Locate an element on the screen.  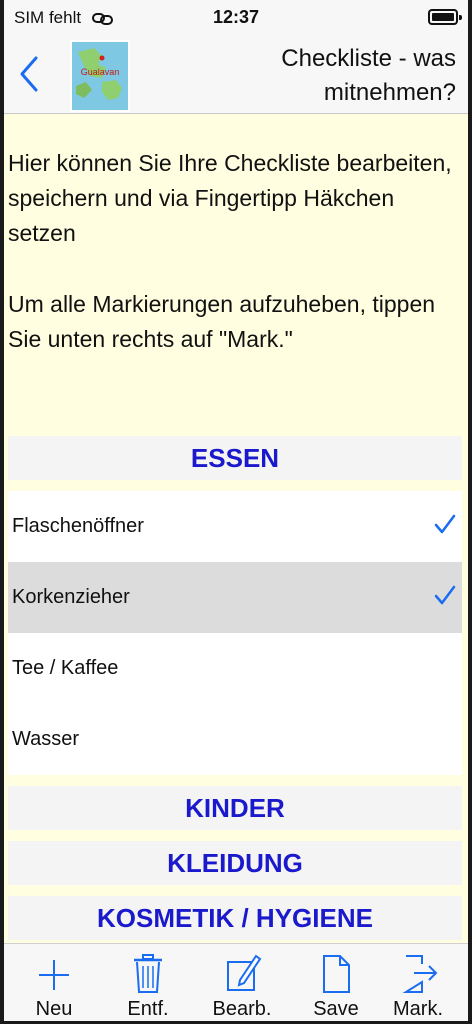
list-item-label: Tee / Kaffee is located at coordinates (65, 668).